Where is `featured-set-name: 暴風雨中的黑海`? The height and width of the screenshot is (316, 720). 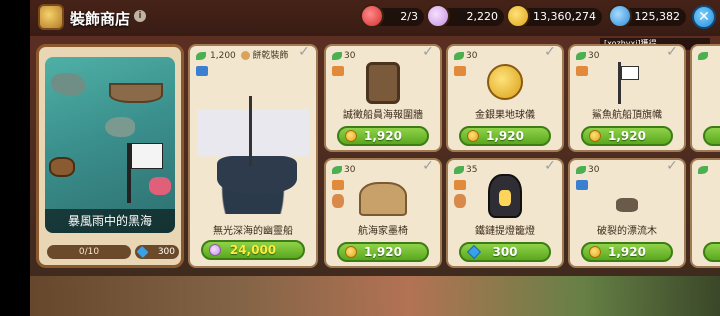 featured-set-name: 暴風雨中的黑海 is located at coordinates (110, 221).